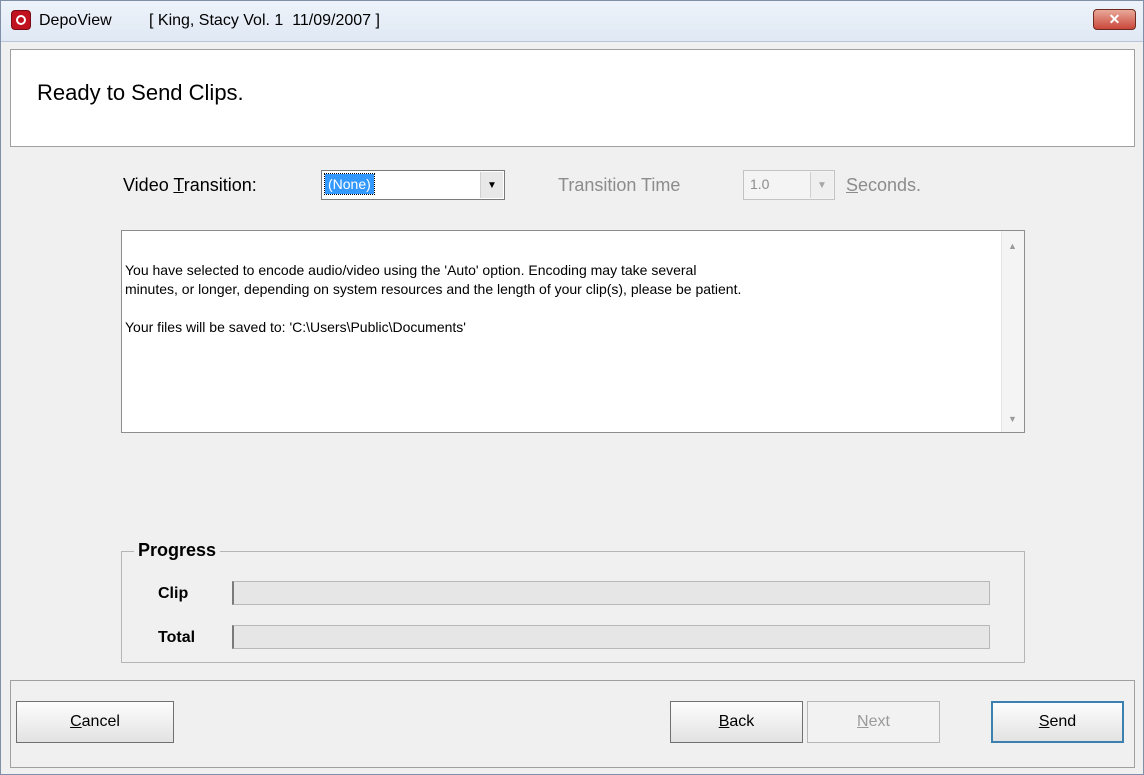 This screenshot has width=1144, height=775. Describe the element at coordinates (742, 721) in the screenshot. I see `back-rest: ack` at that location.